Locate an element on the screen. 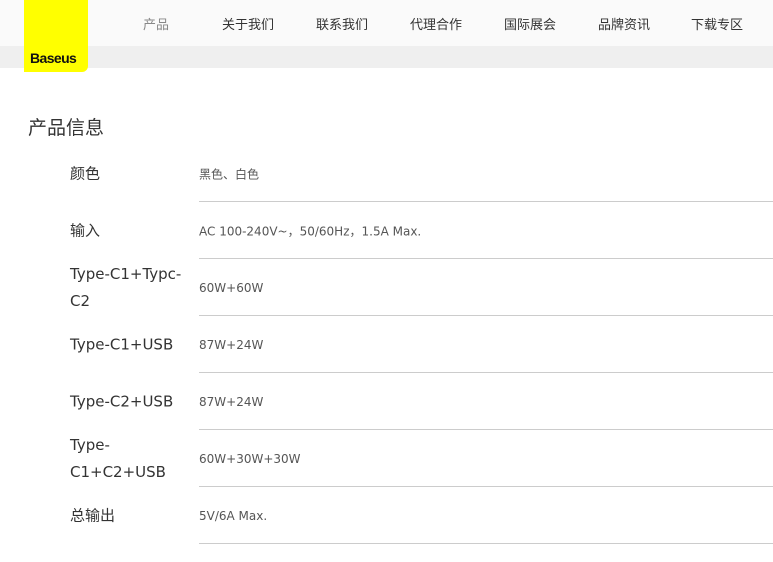  header is located at coordinates (386, 23).